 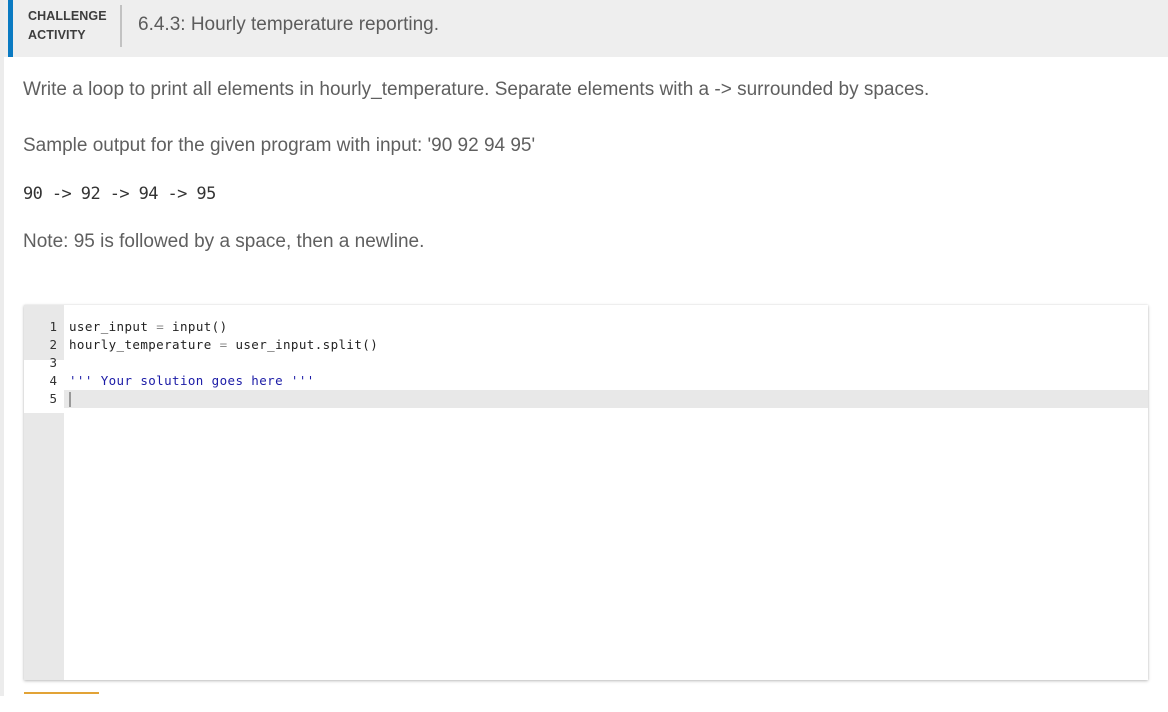 I want to click on code-token: user_input, so click(x=113, y=326).